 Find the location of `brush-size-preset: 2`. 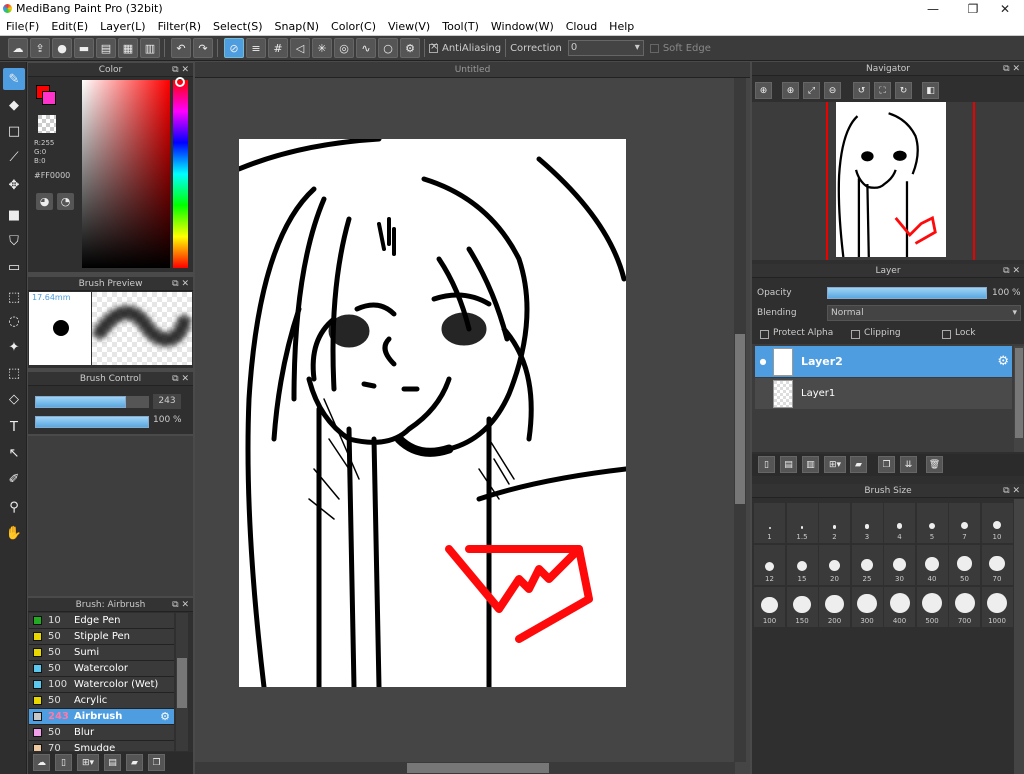

brush-size-preset: 2 is located at coordinates (834, 523).